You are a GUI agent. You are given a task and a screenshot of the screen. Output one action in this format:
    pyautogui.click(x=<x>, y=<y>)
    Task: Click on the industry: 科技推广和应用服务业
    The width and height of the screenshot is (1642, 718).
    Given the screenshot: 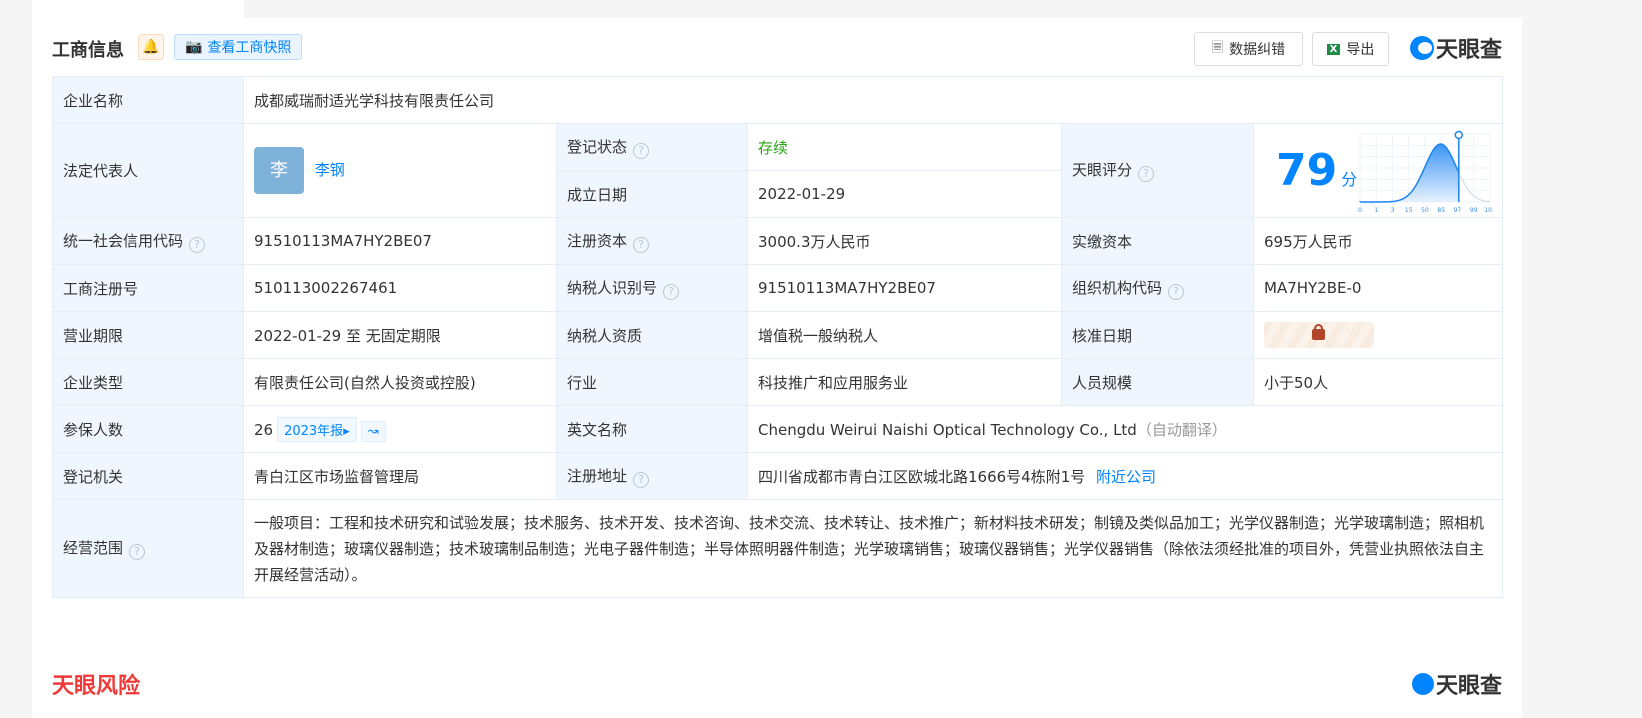 What is the action you would take?
    pyautogui.click(x=904, y=382)
    